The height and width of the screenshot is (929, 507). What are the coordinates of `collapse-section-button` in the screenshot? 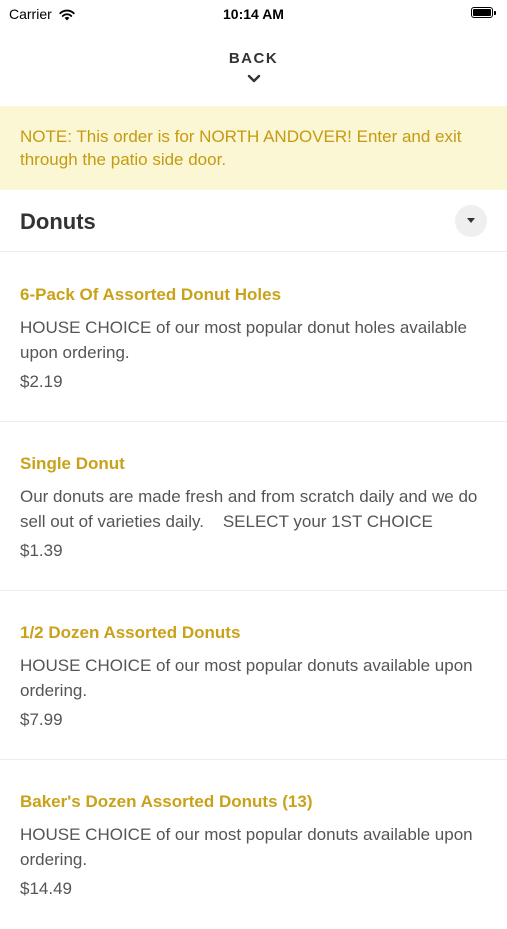 It's located at (471, 221).